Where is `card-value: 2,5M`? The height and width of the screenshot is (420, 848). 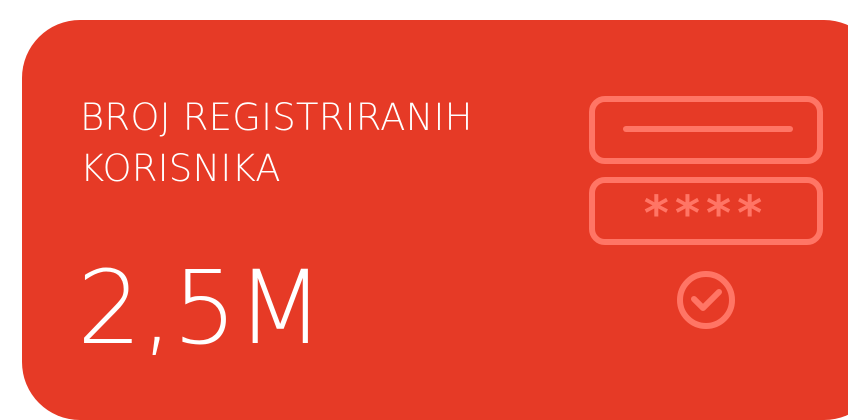
card-value: 2,5M is located at coordinates (200, 308).